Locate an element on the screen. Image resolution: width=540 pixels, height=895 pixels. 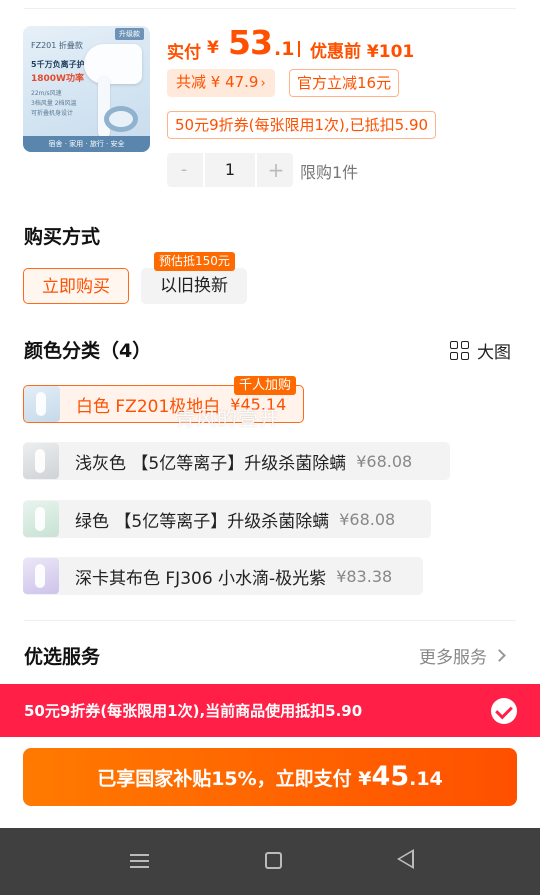
color-category-title: 颜色分类（4） is located at coordinates (88, 351).